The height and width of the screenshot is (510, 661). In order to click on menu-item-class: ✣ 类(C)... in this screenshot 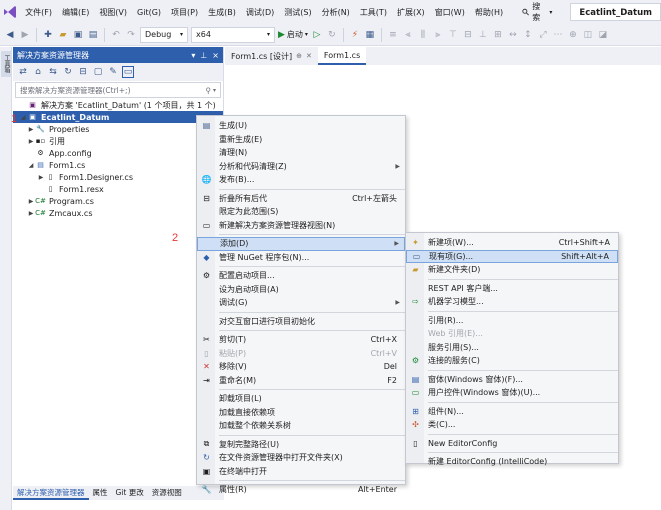, I will do `click(512, 425)`.